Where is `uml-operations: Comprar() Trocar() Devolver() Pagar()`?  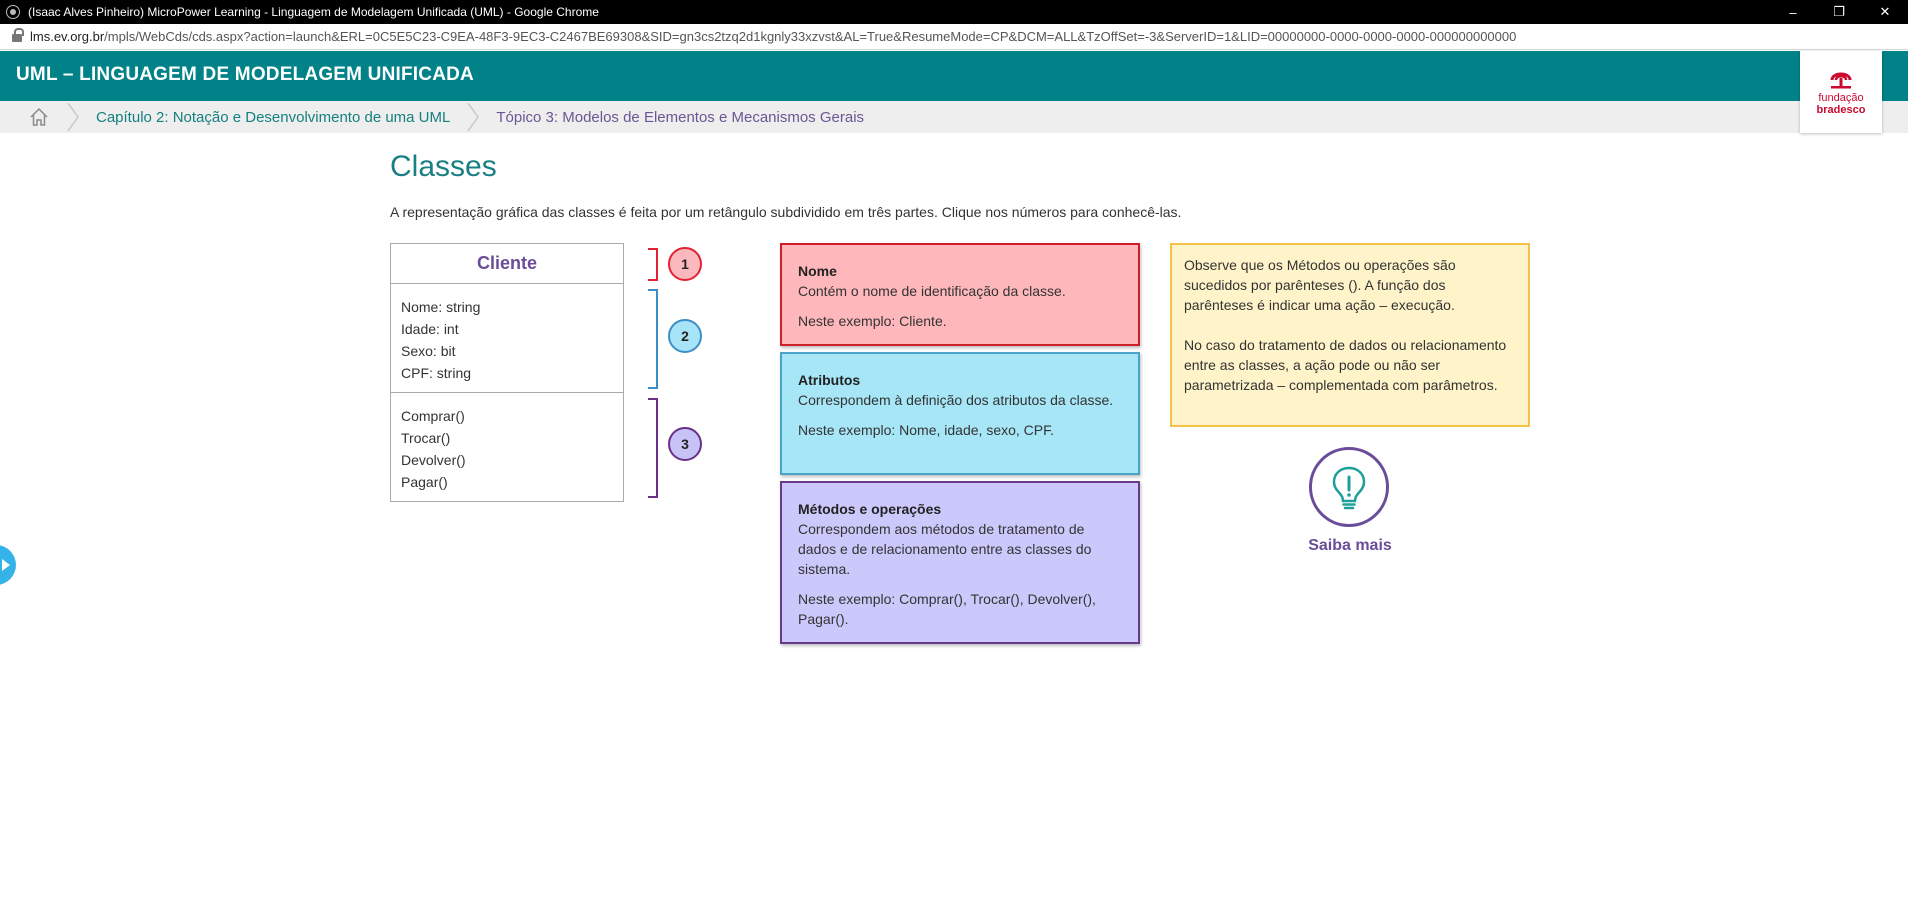
uml-operations: Comprar() Trocar() Devolver() Pagar() is located at coordinates (507, 443).